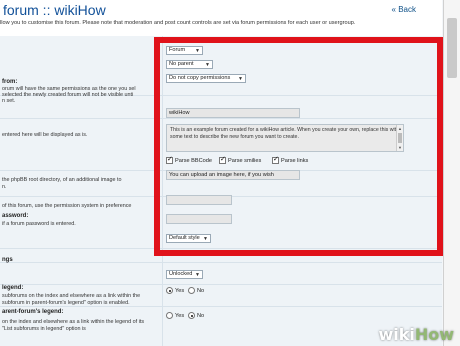 The image size is (460, 346). I want to click on copy-permissions-desc: n set., so click(9, 101).